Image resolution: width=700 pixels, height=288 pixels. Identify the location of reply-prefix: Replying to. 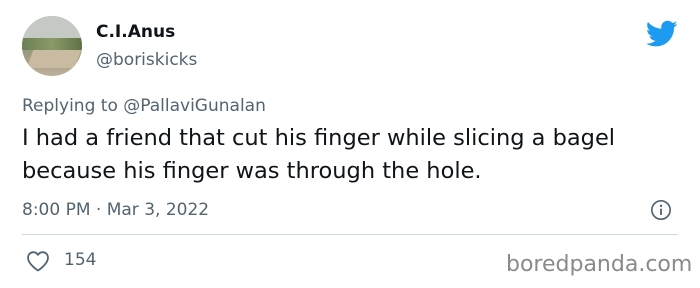
(70, 106).